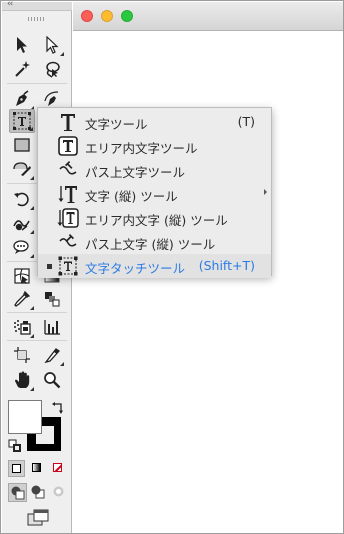  I want to click on window-minimize-button, so click(107, 16).